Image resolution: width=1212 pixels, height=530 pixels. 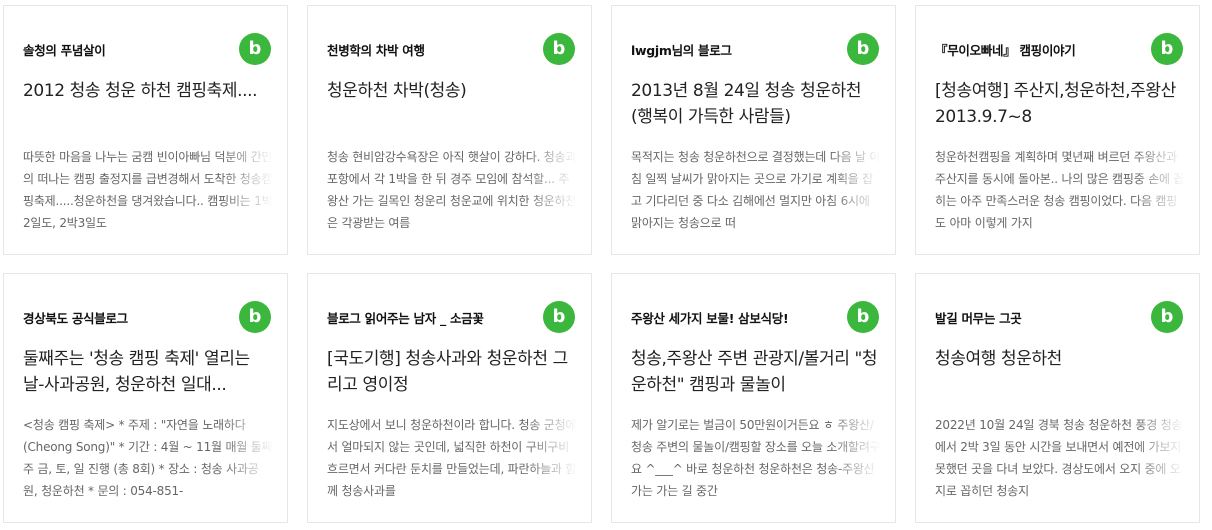 I want to click on blog-author: 『무이오빠네』 캠핑이야기, so click(x=1005, y=49).